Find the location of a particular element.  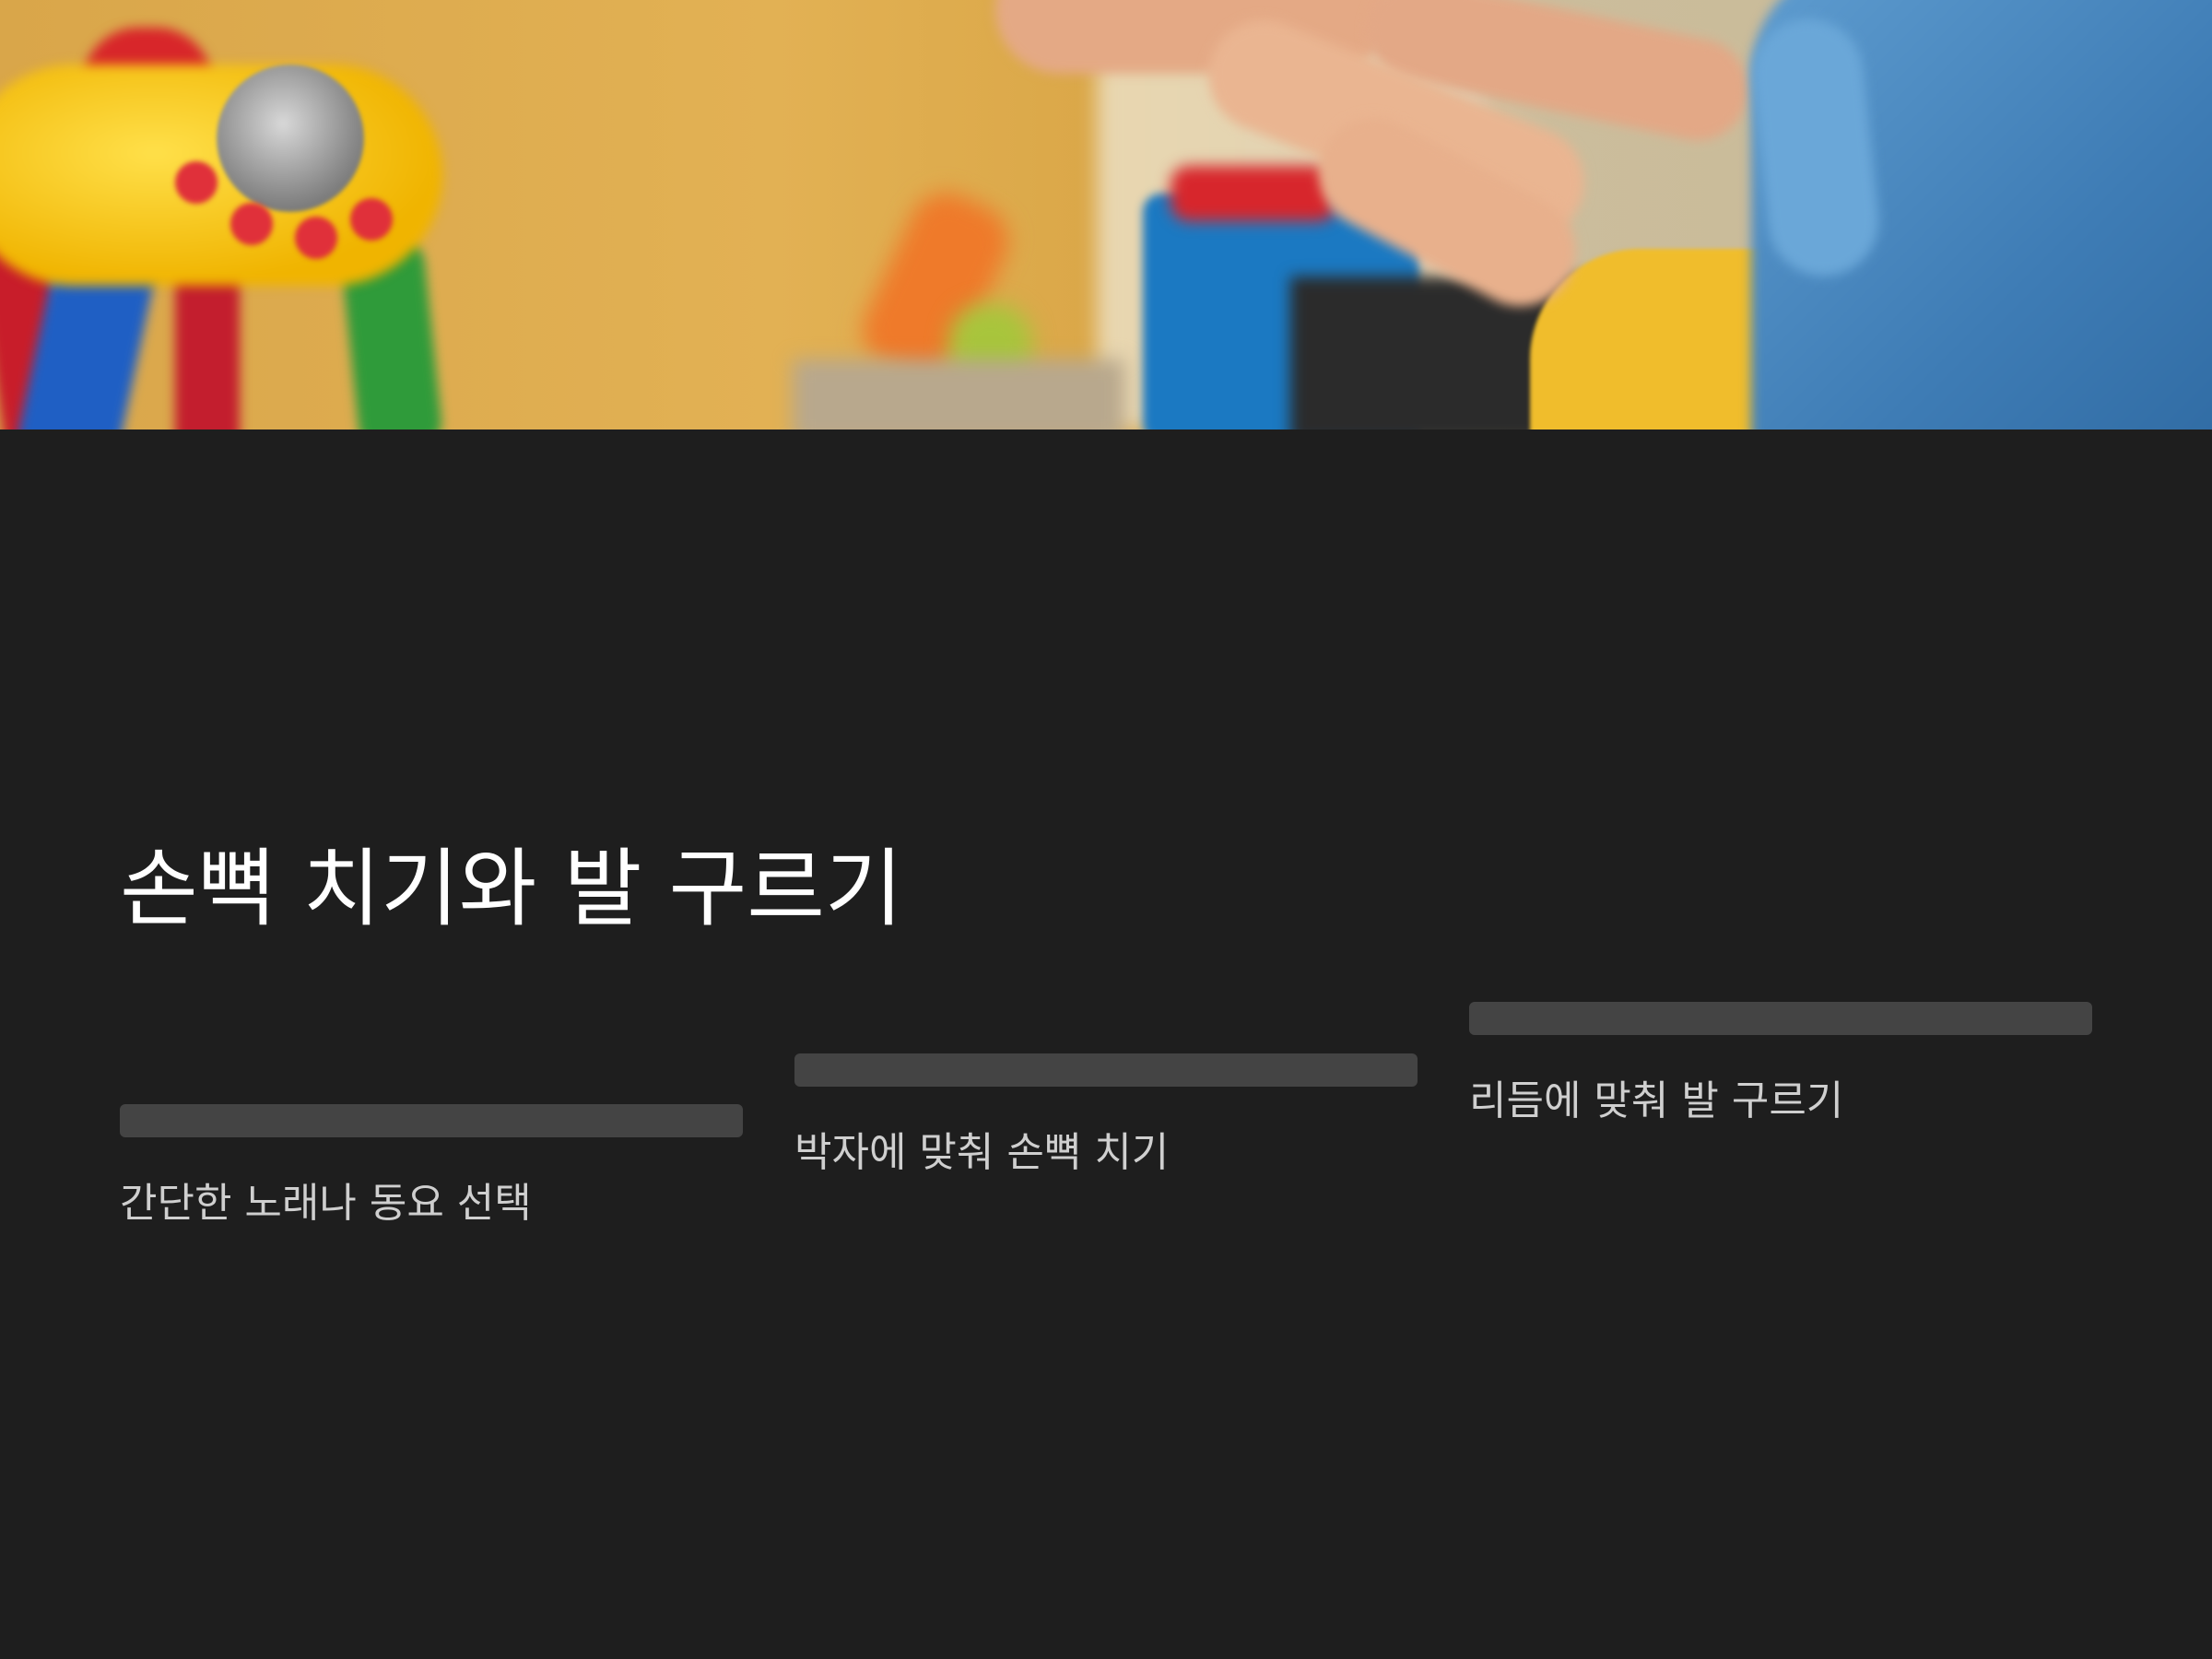

step-card: 박자에 맞춰 손뼉 치기 is located at coordinates (1106, 1116).